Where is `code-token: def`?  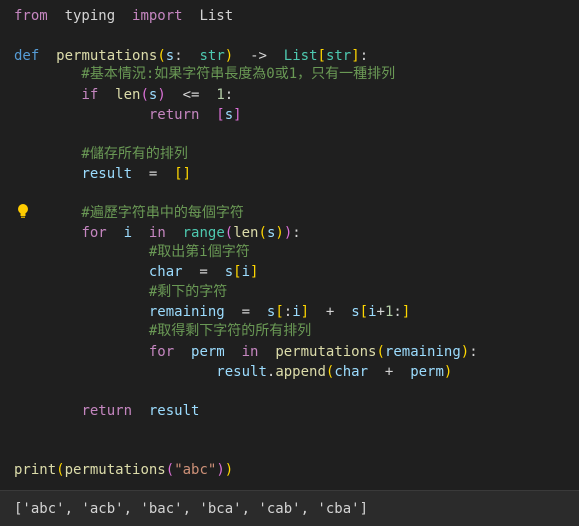 code-token: def is located at coordinates (27, 56).